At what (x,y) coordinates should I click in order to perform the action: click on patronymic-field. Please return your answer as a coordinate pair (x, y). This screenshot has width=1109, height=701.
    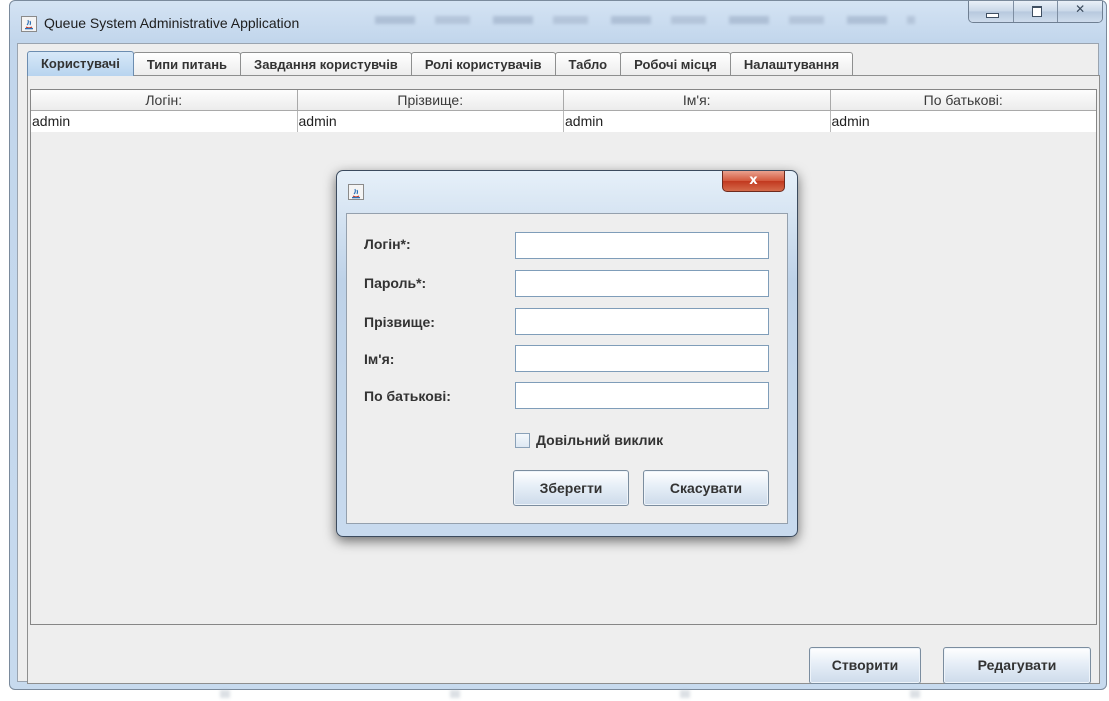
    Looking at the image, I should click on (642, 395).